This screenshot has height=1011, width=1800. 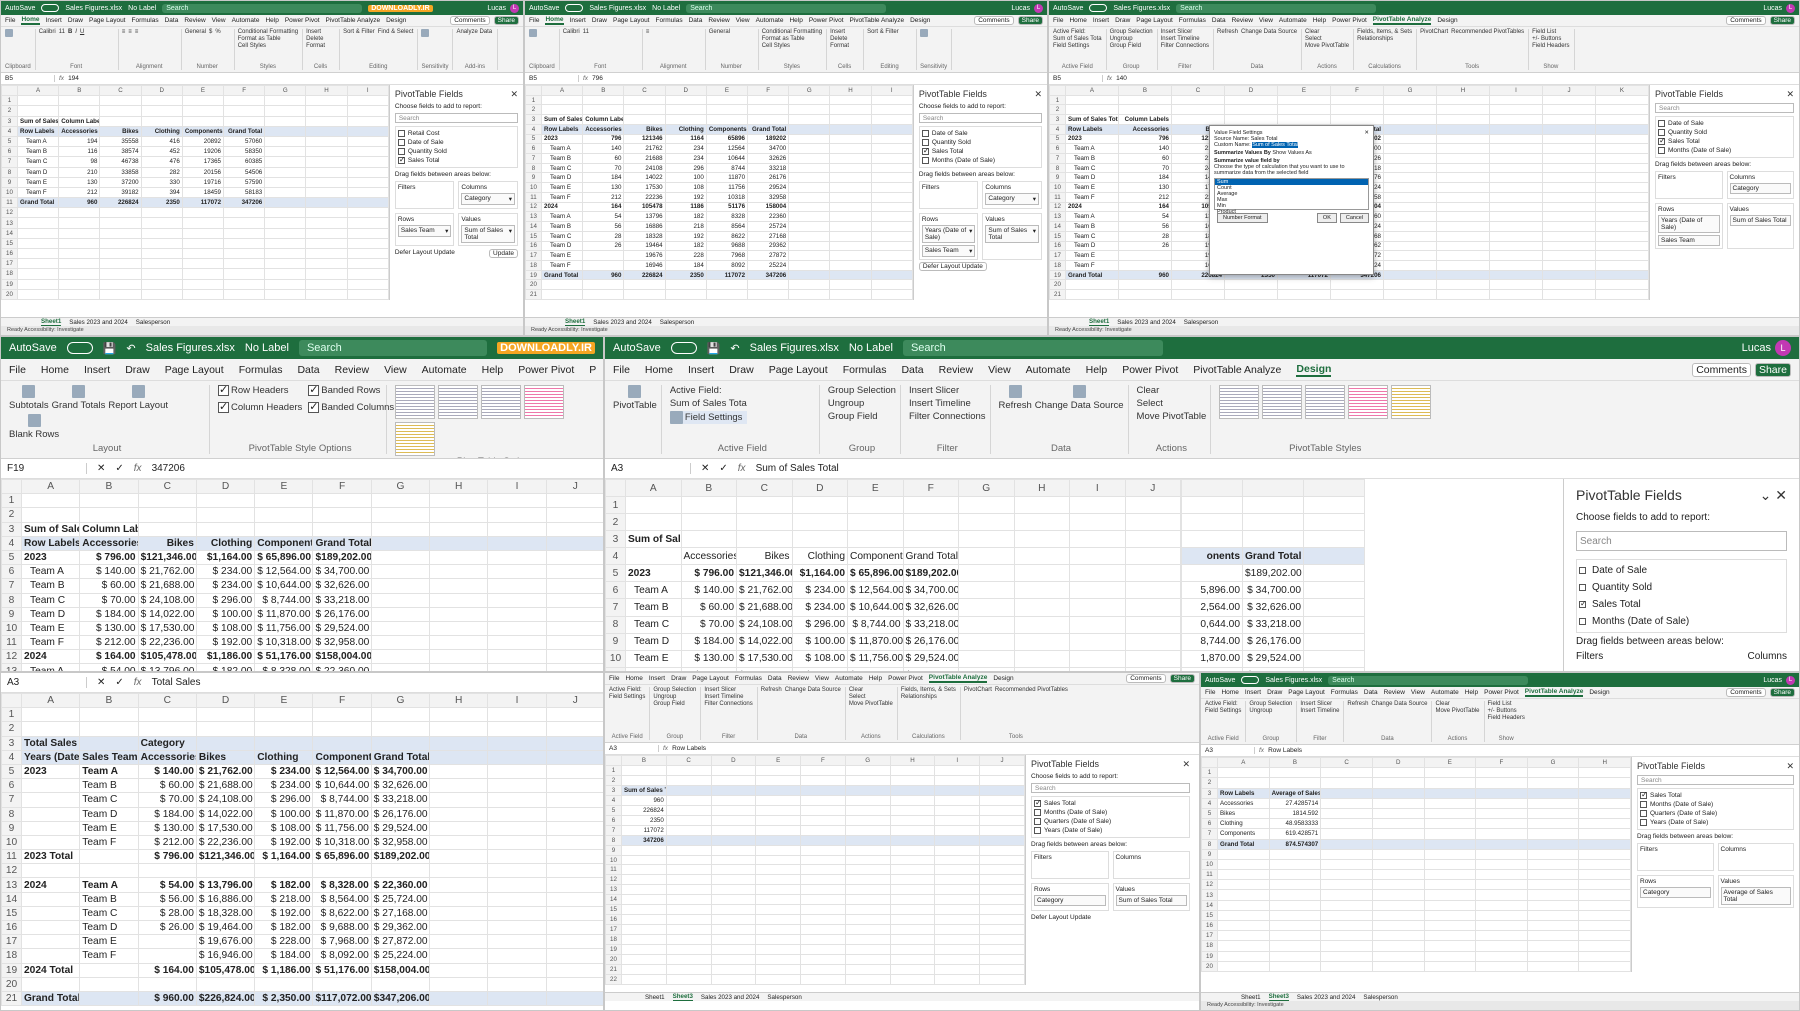 I want to click on column-header: D, so click(x=161, y=90).